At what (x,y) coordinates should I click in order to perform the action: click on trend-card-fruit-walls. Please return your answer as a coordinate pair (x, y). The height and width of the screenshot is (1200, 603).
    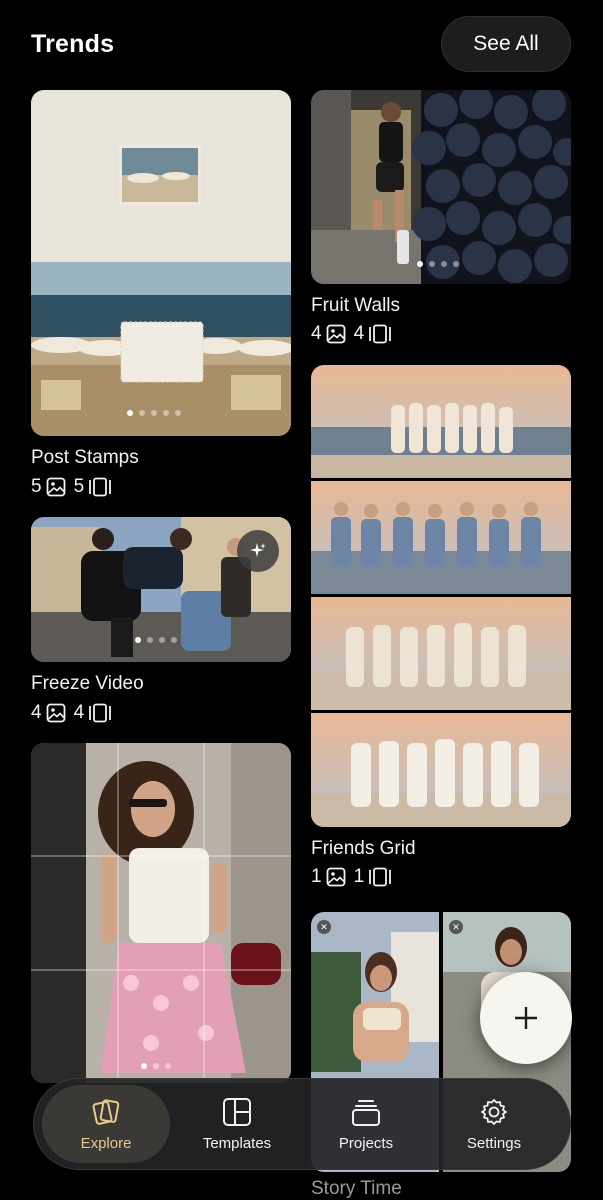
    Looking at the image, I should click on (441, 187).